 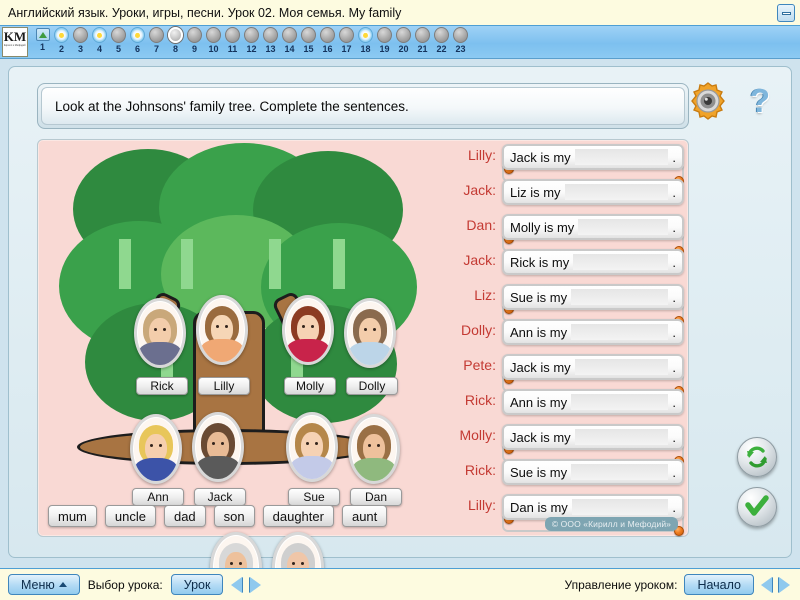 I want to click on word-chip-daughter: daughter, so click(x=298, y=516).